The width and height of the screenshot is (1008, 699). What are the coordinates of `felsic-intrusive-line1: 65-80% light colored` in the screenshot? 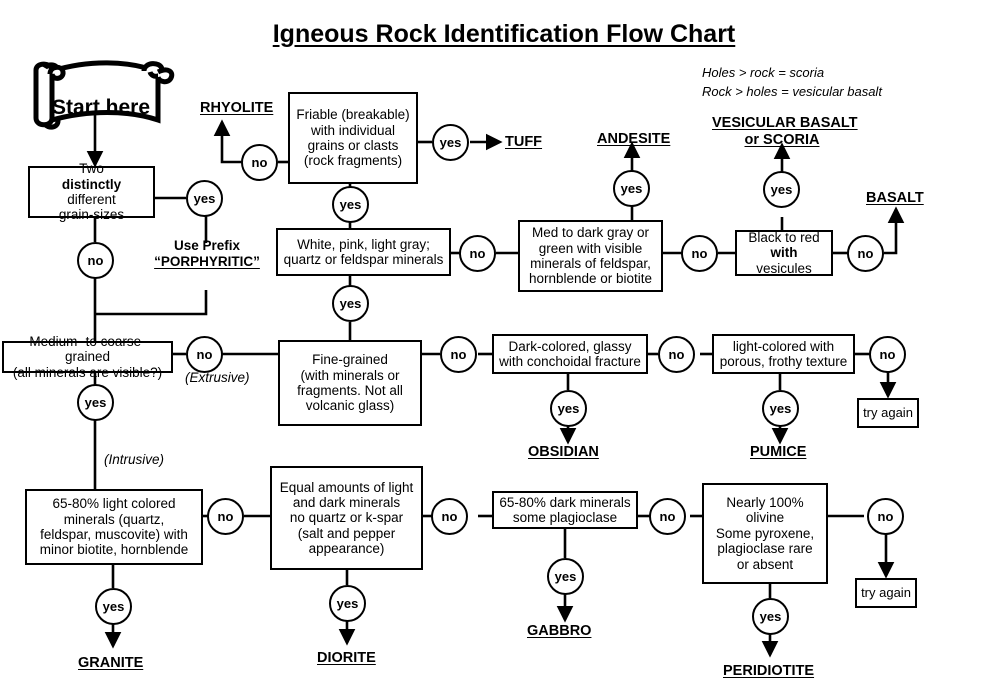 It's located at (114, 504).